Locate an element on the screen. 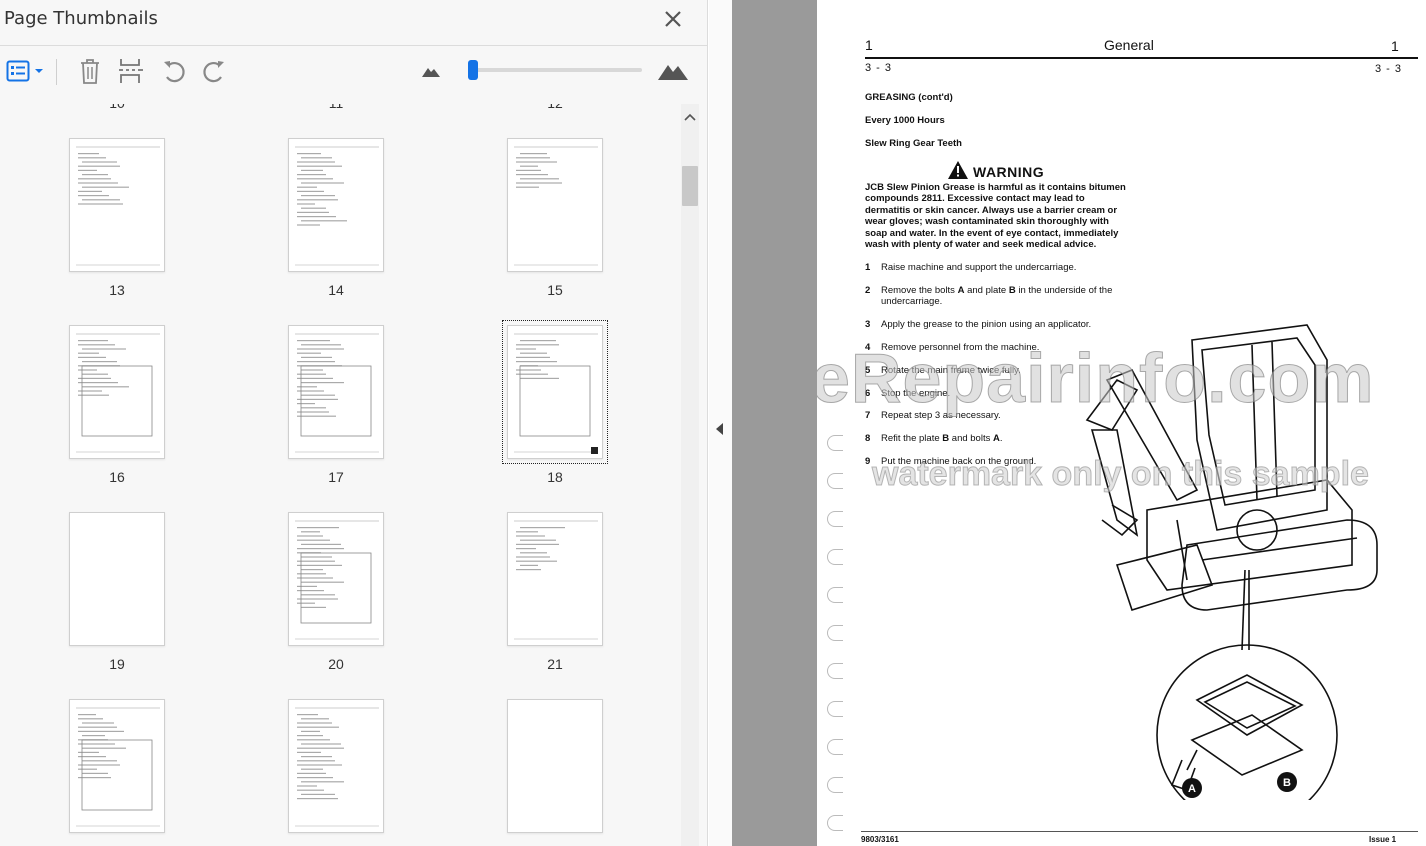 This screenshot has width=1426, height=846. step-number: 8 is located at coordinates (868, 438).